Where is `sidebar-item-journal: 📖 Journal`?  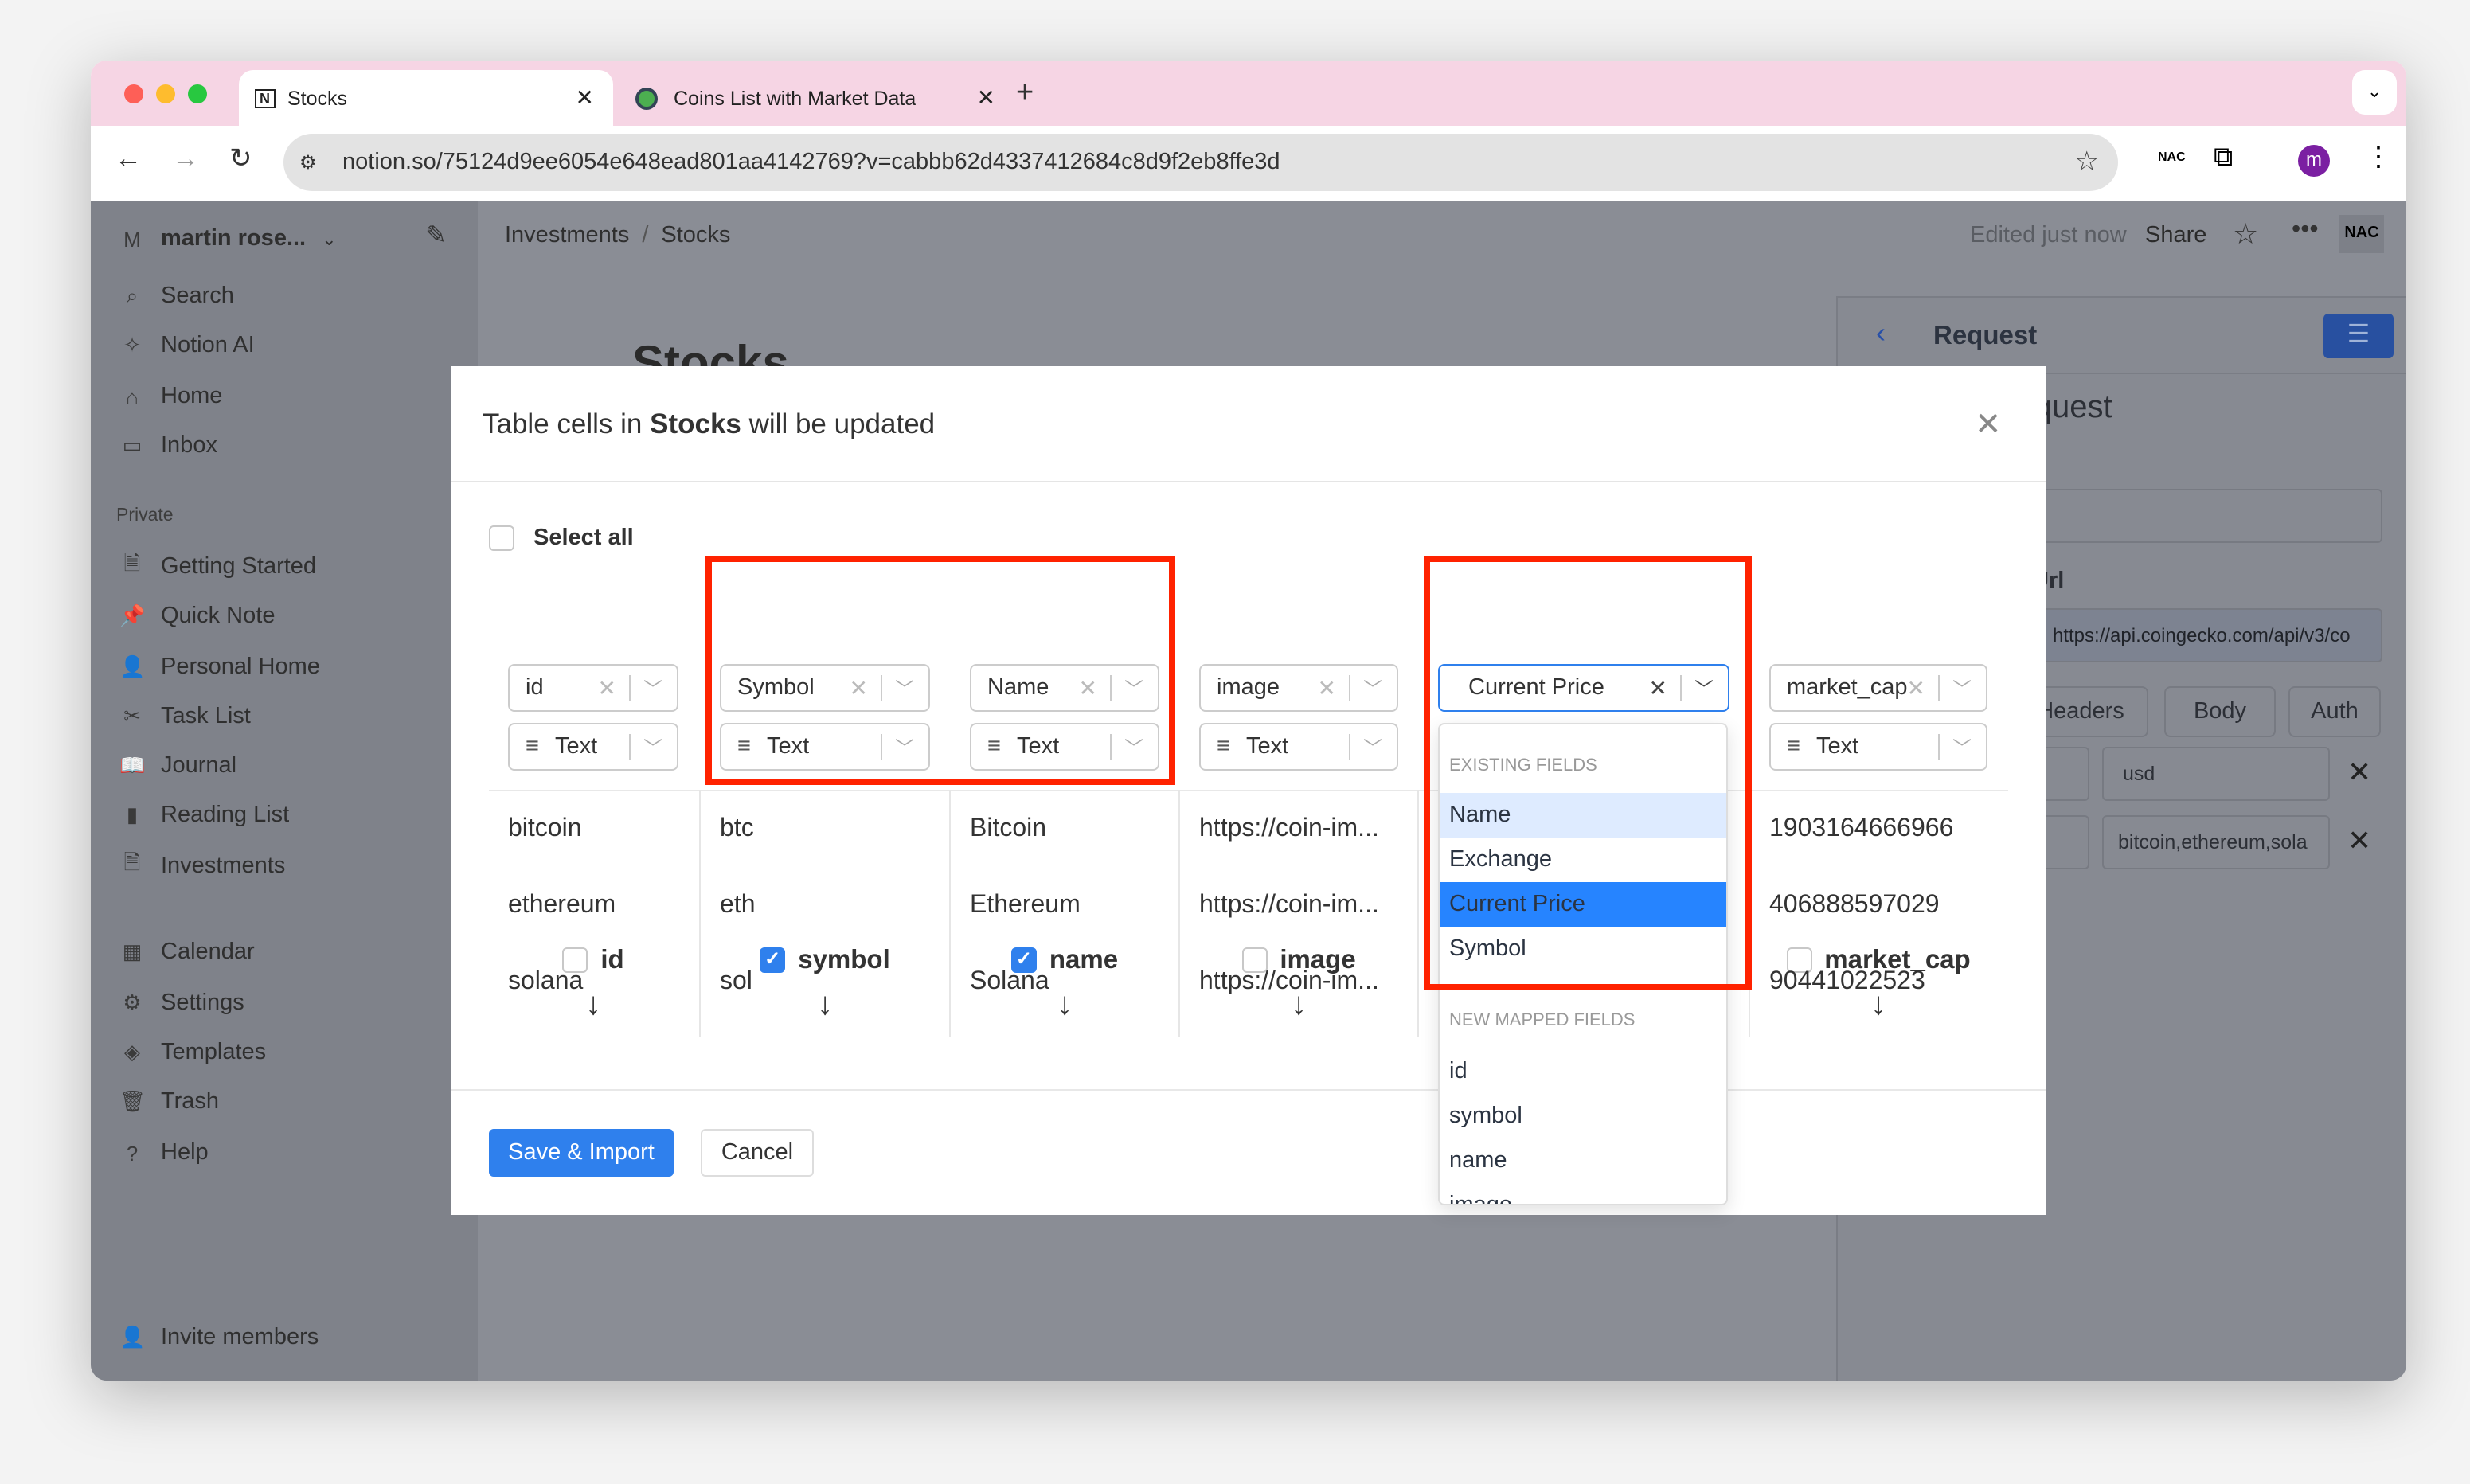 sidebar-item-journal: 📖 Journal is located at coordinates (177, 766).